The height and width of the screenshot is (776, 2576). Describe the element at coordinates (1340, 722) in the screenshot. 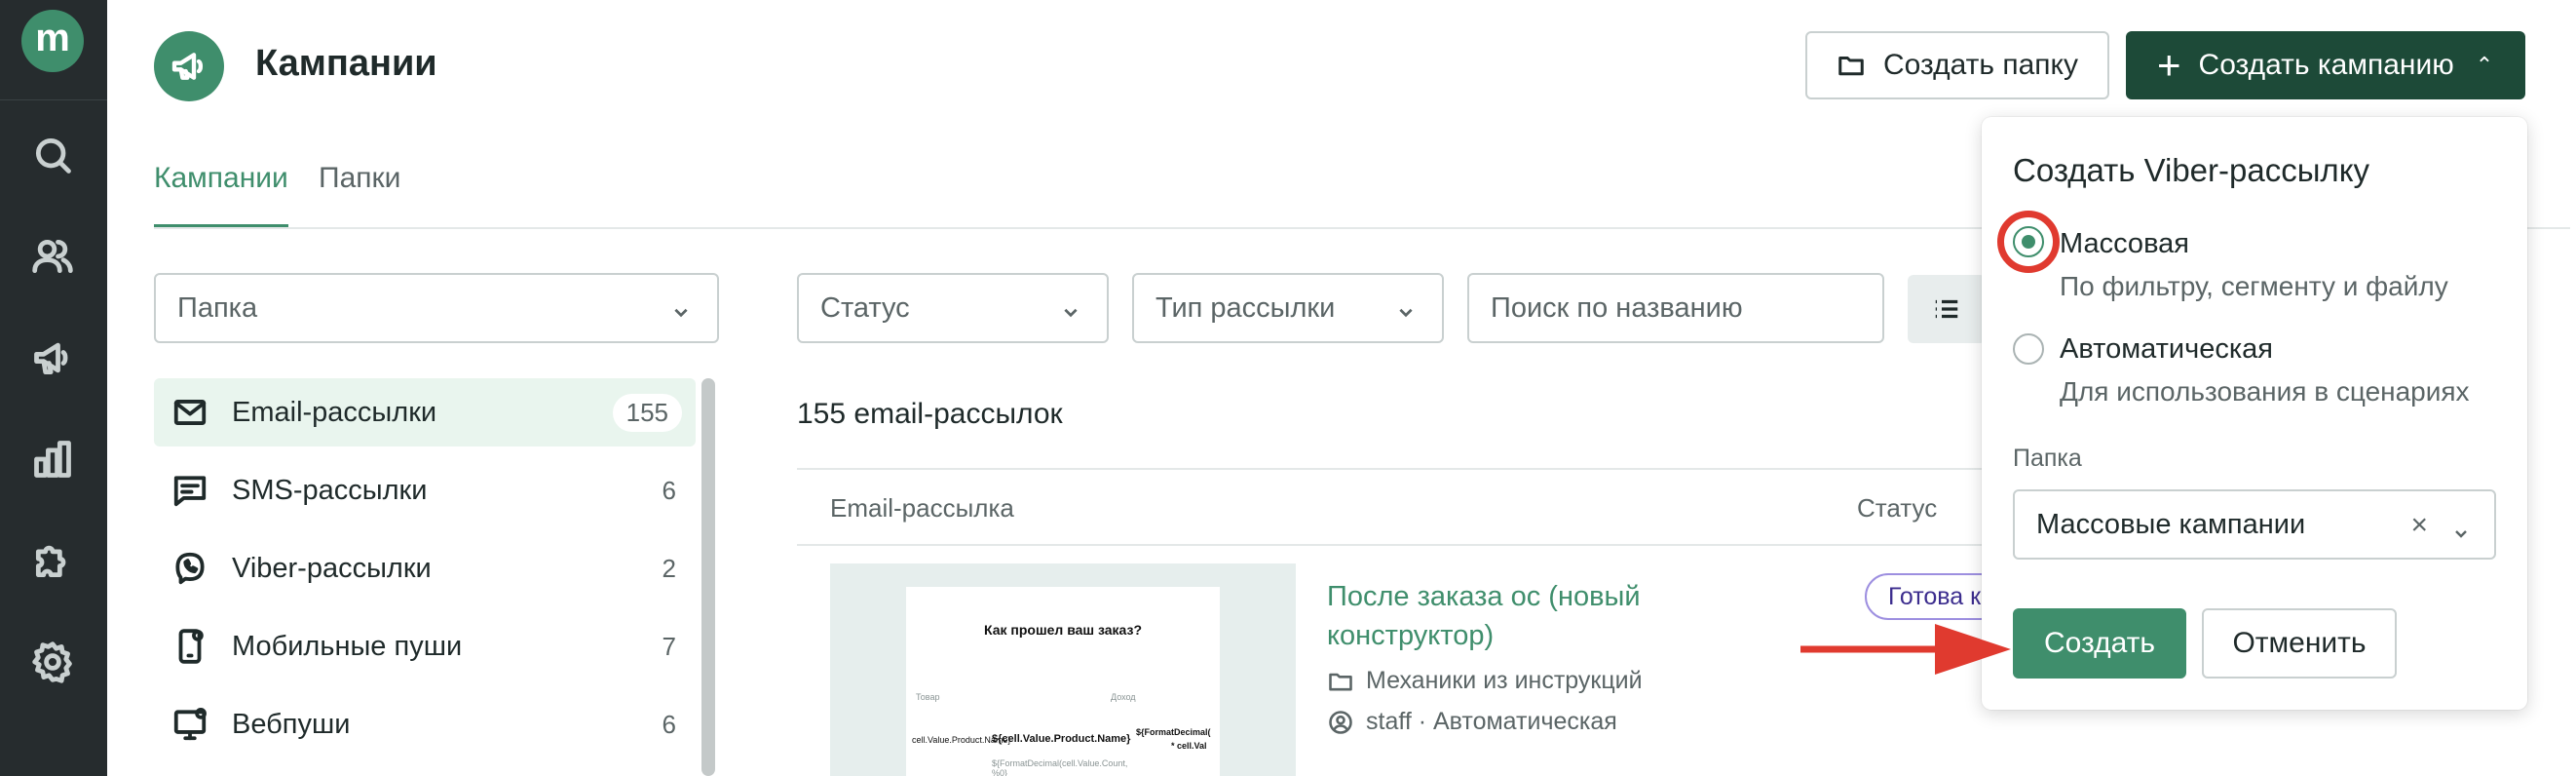

I see `user-circle-icon` at that location.